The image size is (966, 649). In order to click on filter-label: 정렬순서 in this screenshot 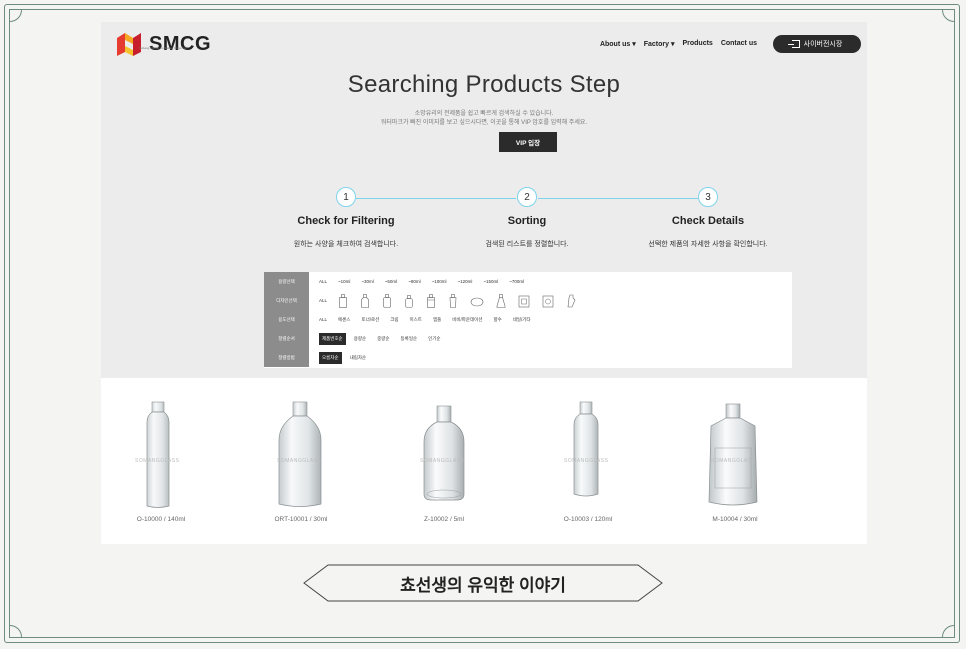, I will do `click(286, 338)`.